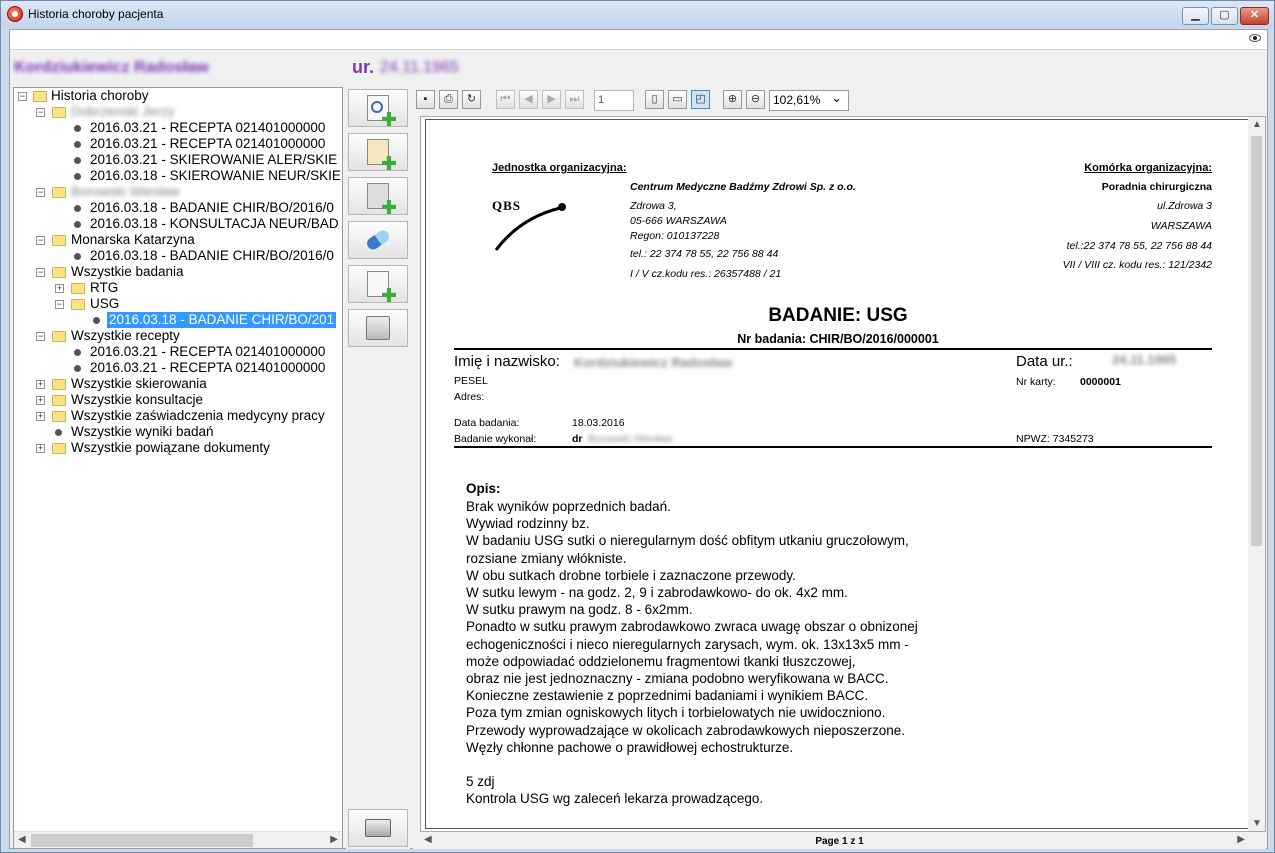 The image size is (1275, 853). I want to click on tree-root: Historia choroby, so click(100, 96).